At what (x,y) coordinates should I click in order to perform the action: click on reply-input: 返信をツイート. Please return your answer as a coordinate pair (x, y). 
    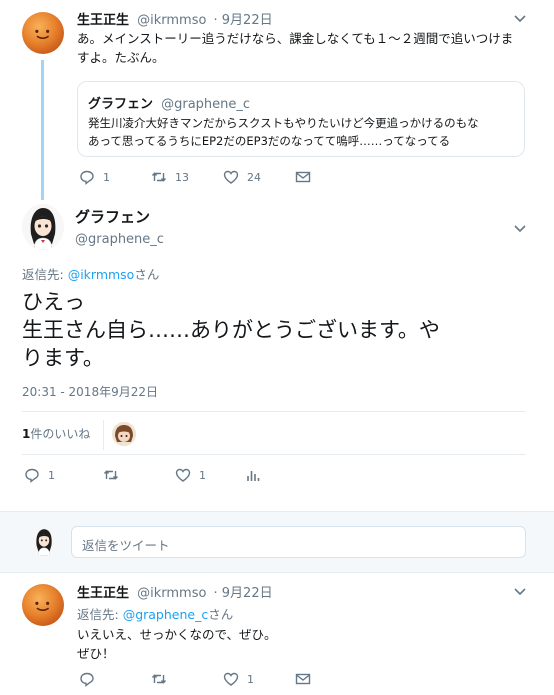
    Looking at the image, I should click on (298, 542).